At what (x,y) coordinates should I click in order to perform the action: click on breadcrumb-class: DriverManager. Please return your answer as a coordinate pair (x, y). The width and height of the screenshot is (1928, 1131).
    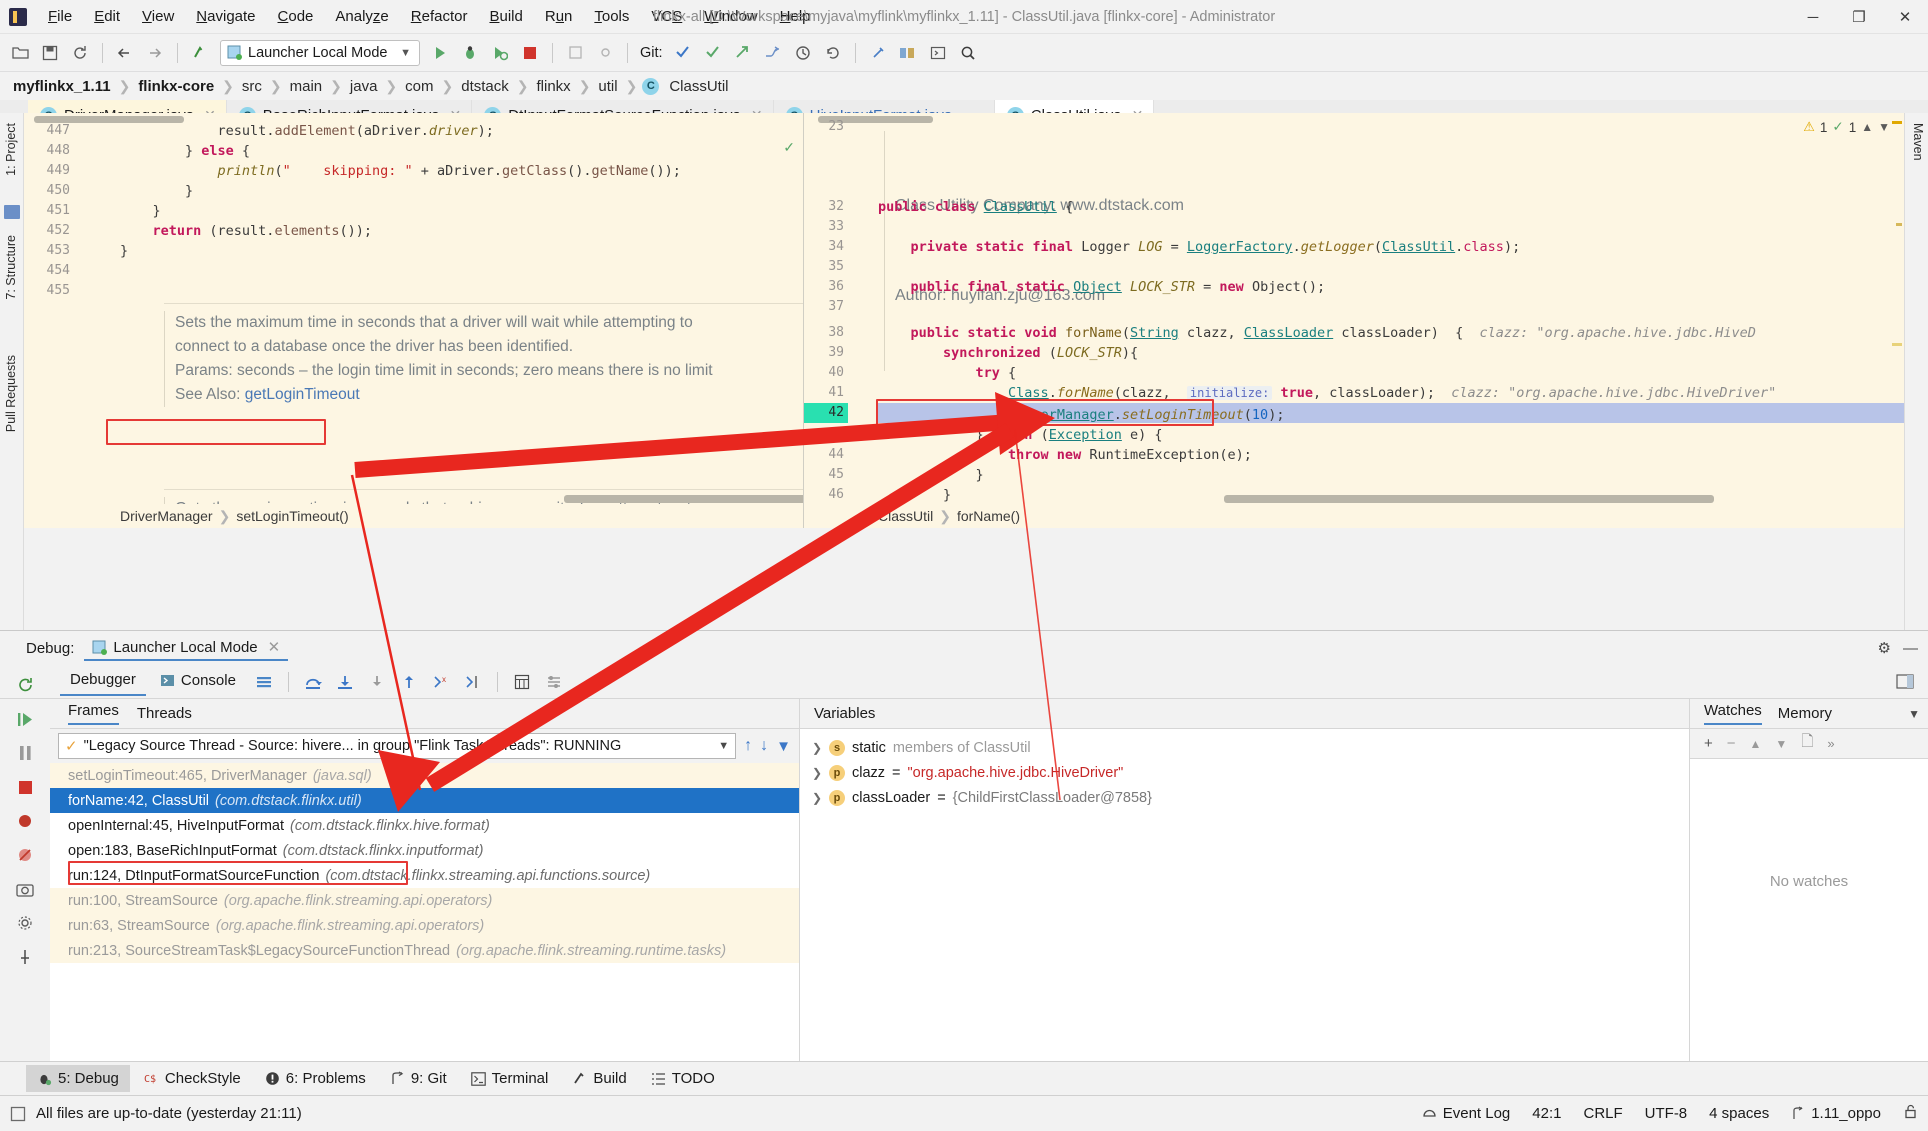
    Looking at the image, I should click on (166, 516).